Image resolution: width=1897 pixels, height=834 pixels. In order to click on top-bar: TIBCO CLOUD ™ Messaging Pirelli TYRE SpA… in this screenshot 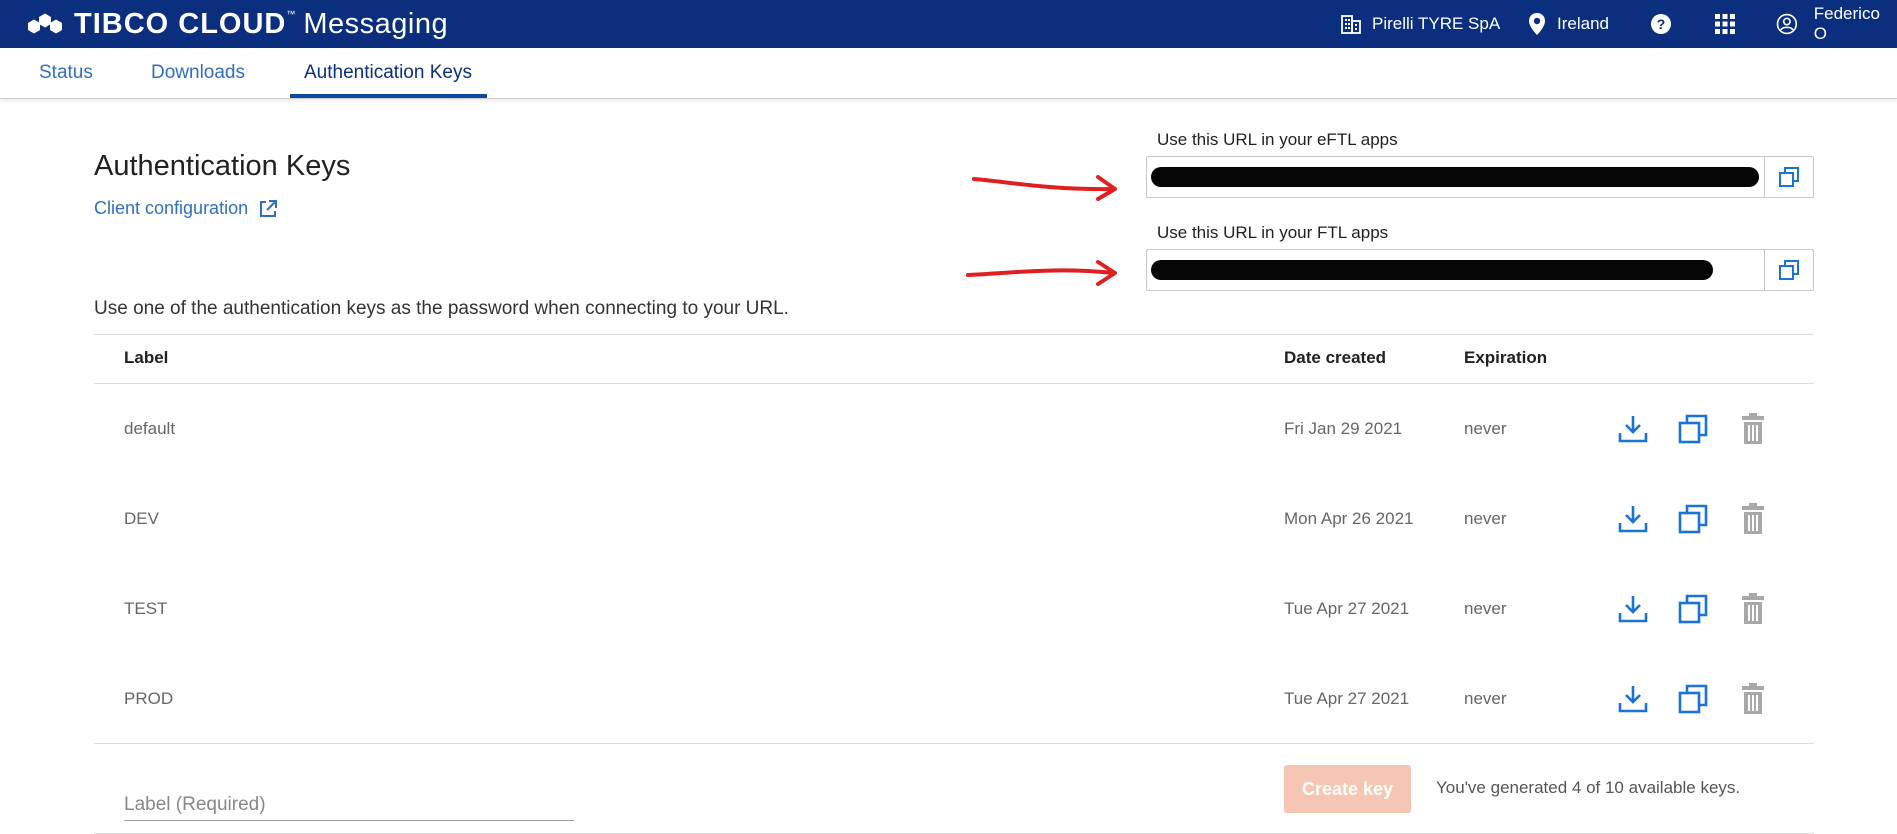, I will do `click(948, 24)`.